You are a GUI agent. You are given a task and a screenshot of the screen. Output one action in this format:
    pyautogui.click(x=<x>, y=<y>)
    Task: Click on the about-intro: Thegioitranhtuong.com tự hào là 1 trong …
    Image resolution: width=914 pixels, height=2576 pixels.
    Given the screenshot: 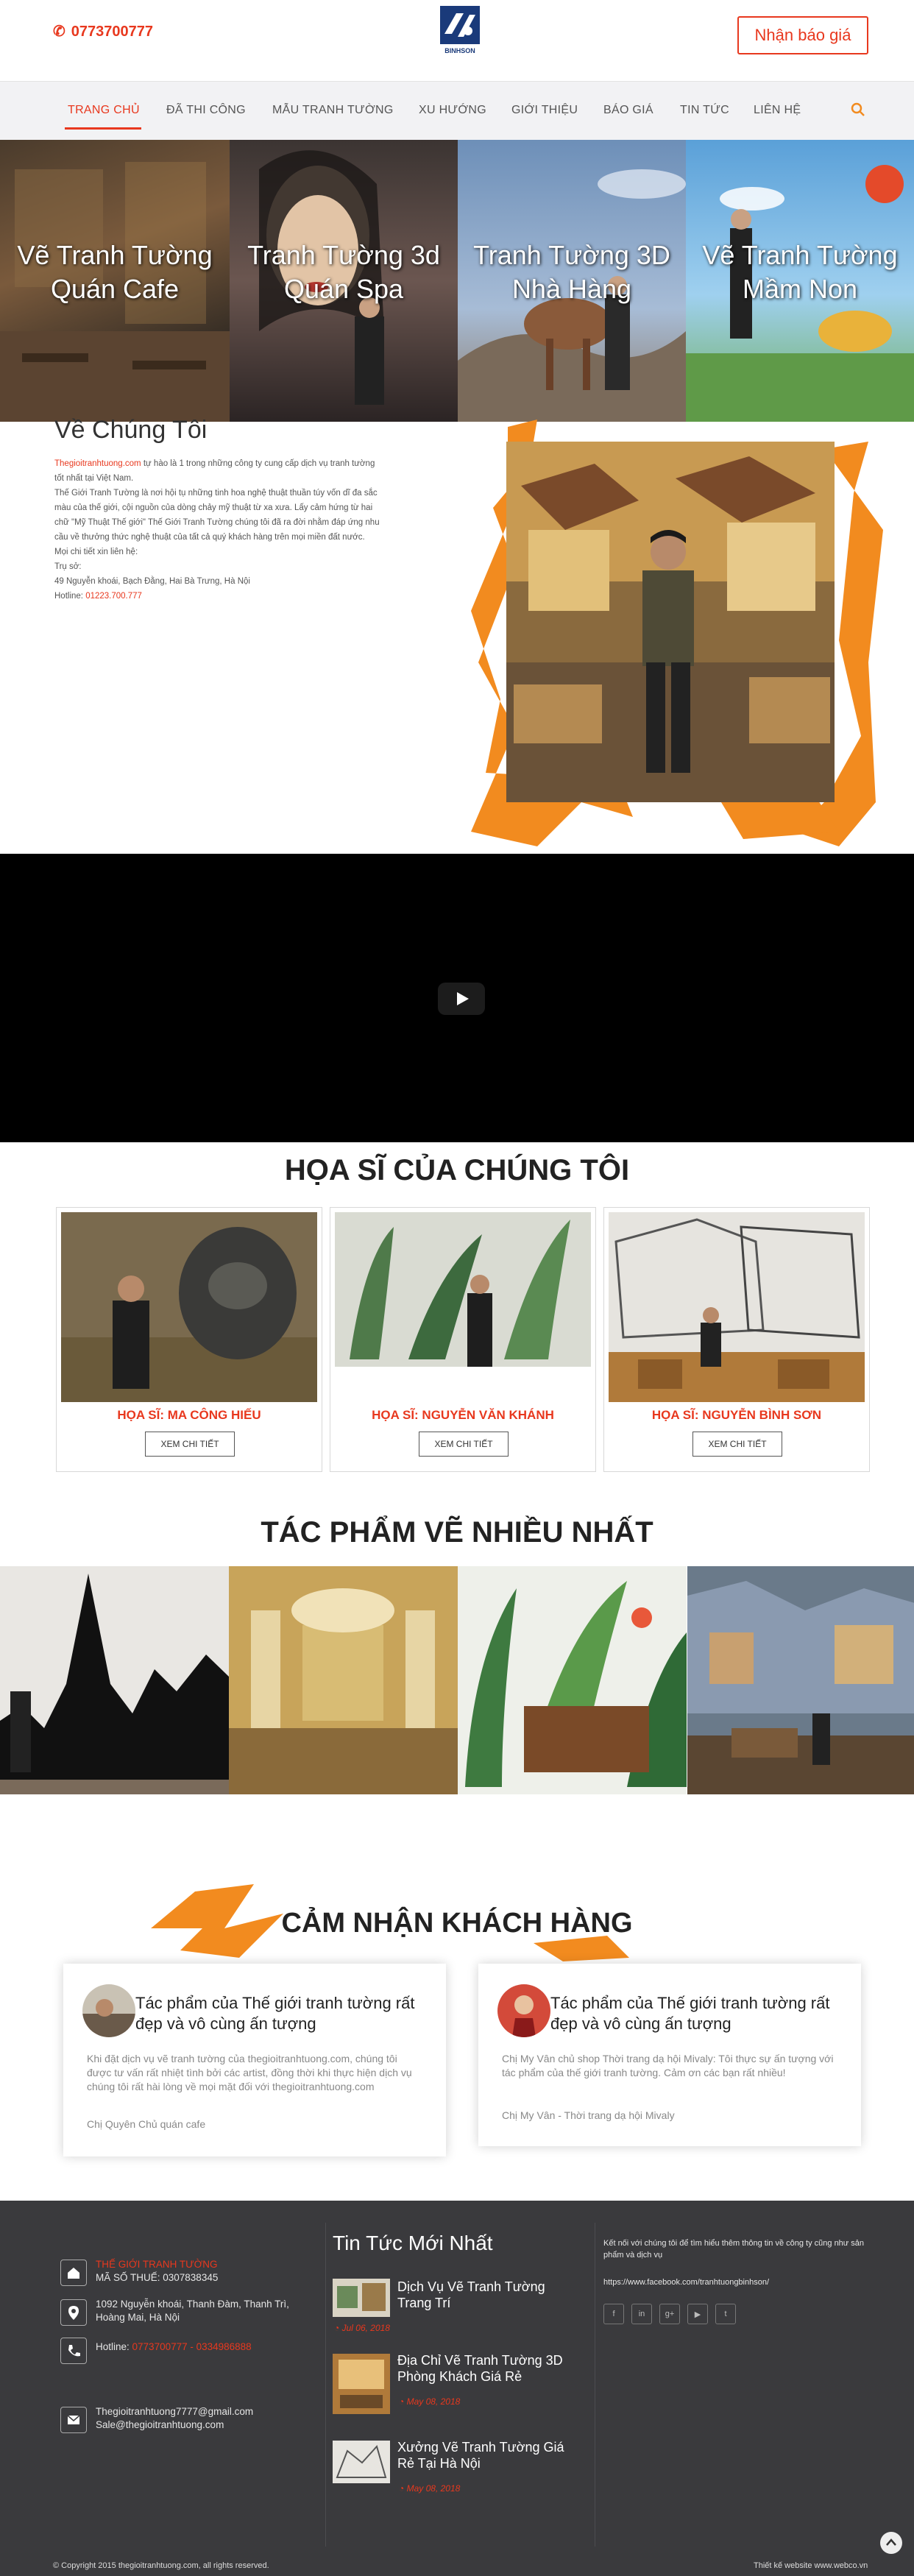 What is the action you would take?
    pyautogui.click(x=218, y=471)
    